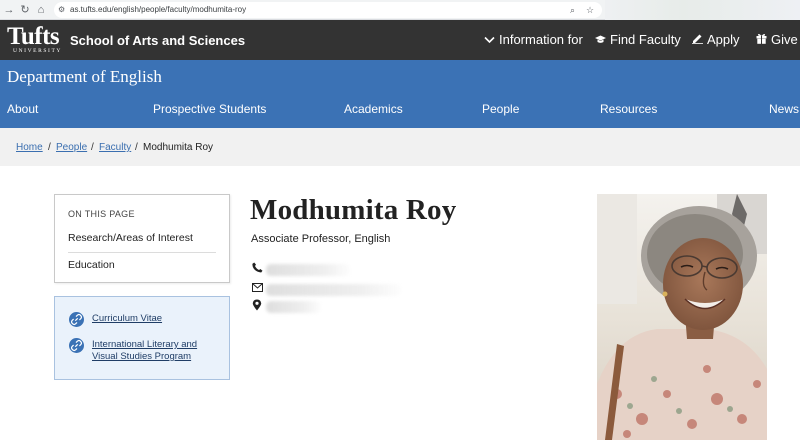 The image size is (800, 447). Describe the element at coordinates (400, 147) in the screenshot. I see `breadcrumb: Home / People / Faculty / Modhumita Roy` at that location.